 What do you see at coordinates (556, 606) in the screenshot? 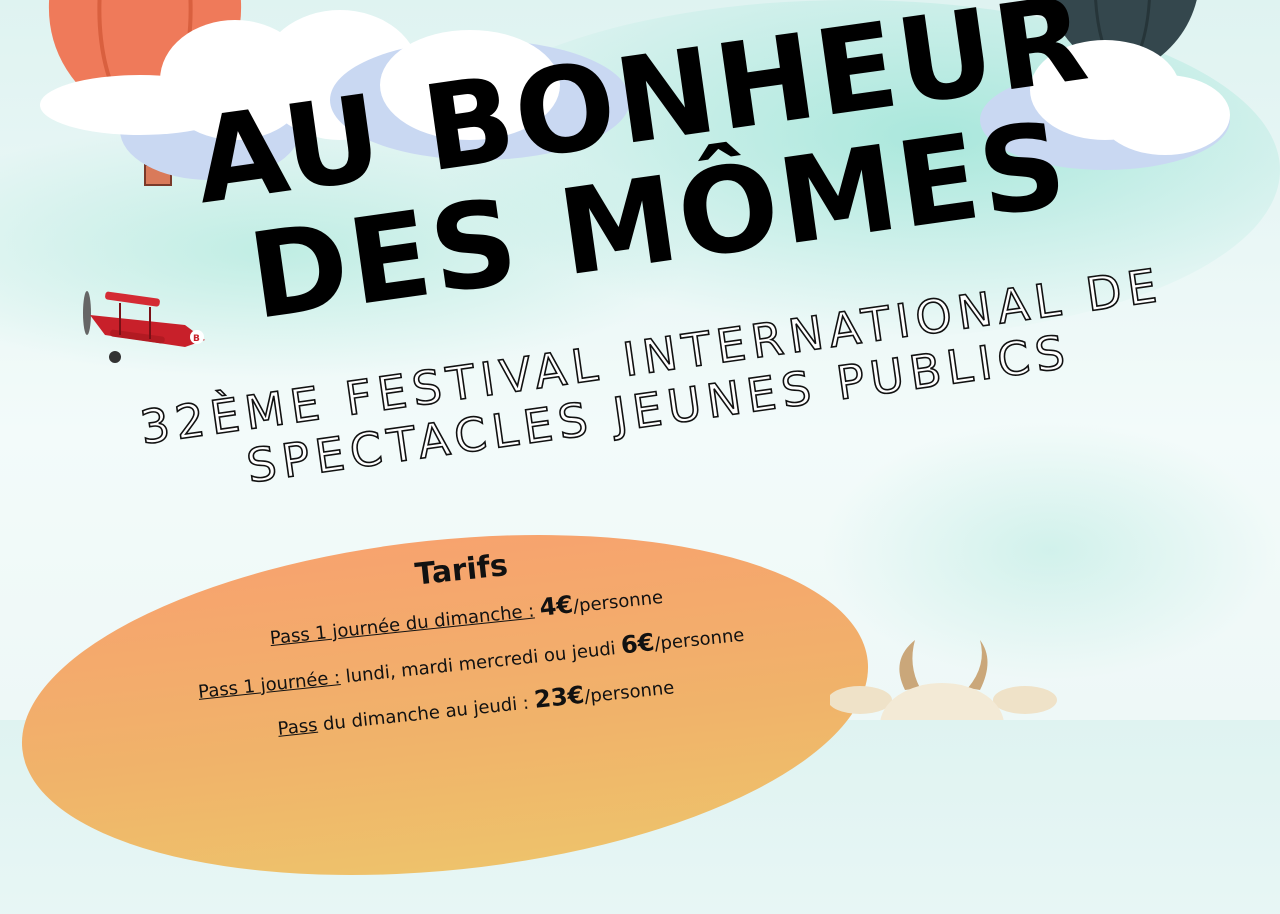
I see `tarif-price: 4€` at bounding box center [556, 606].